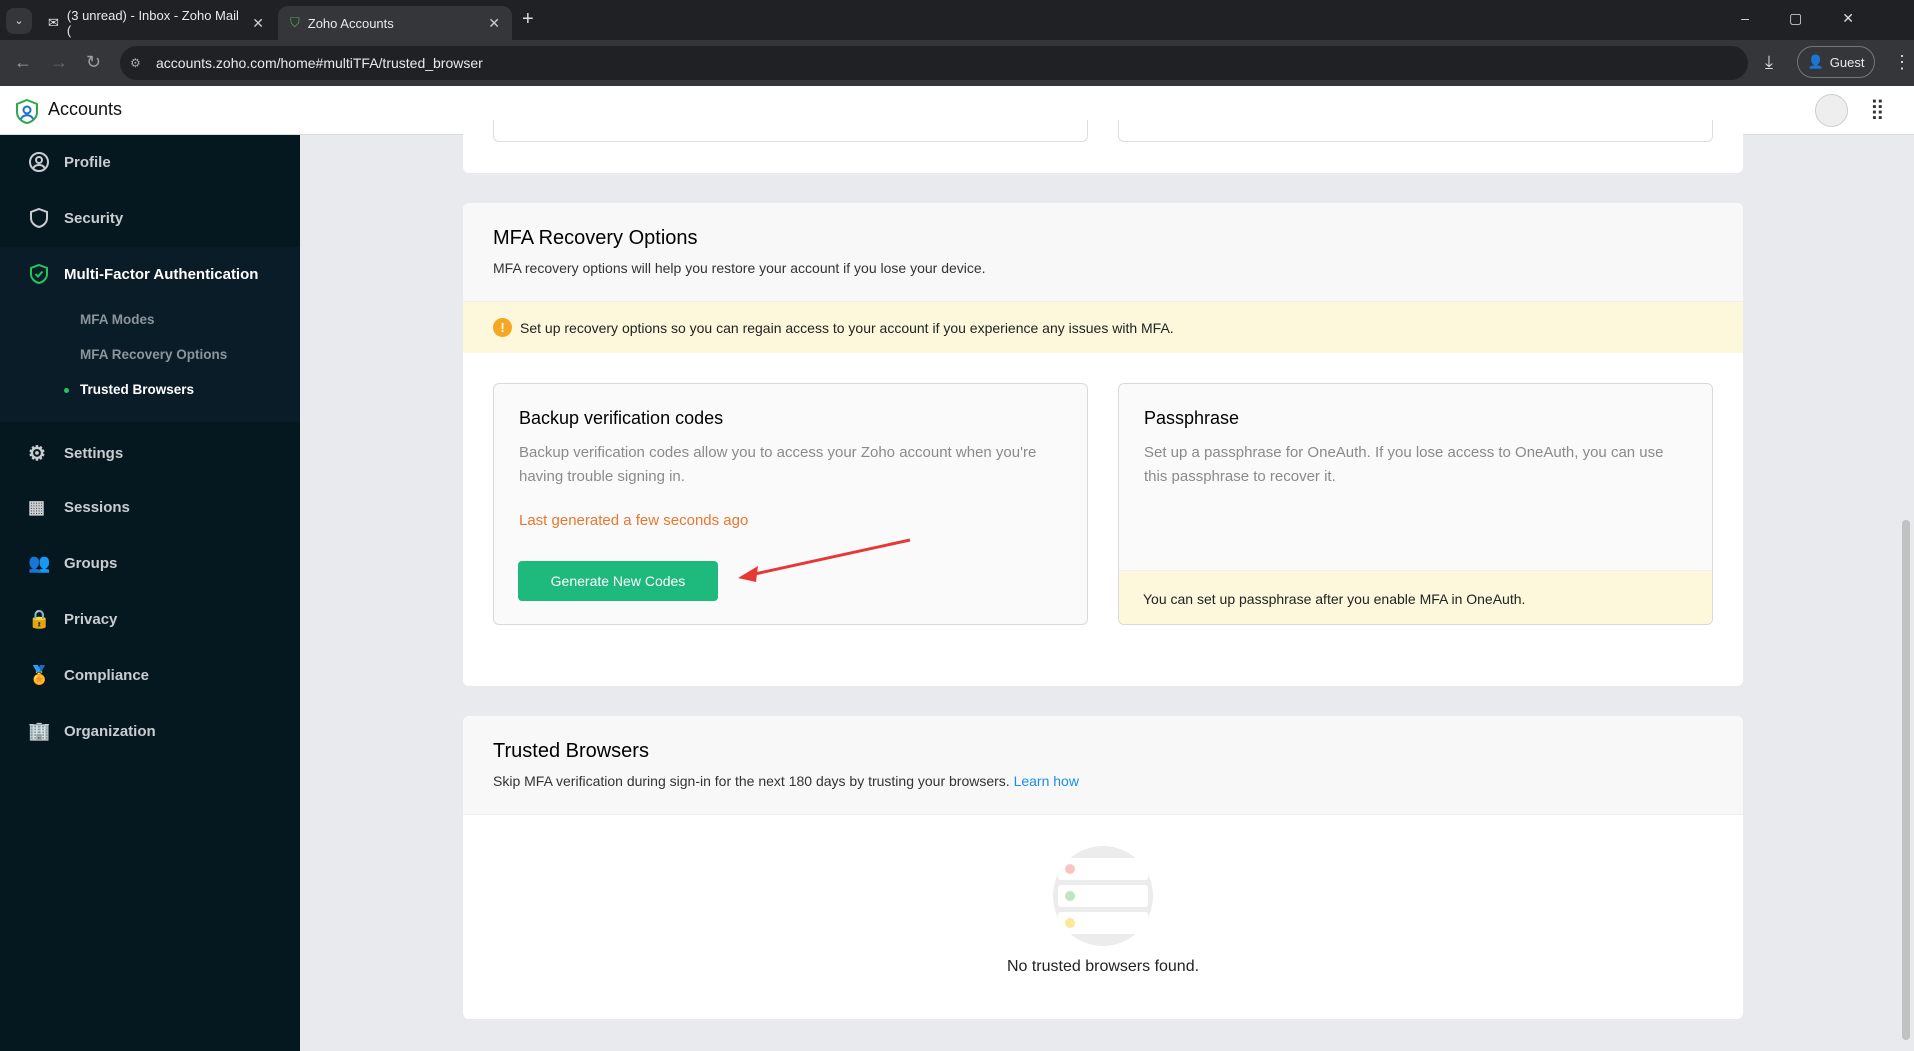 The height and width of the screenshot is (1051, 1914). Describe the element at coordinates (1046, 781) in the screenshot. I see `learn-how-link: Learn how` at that location.